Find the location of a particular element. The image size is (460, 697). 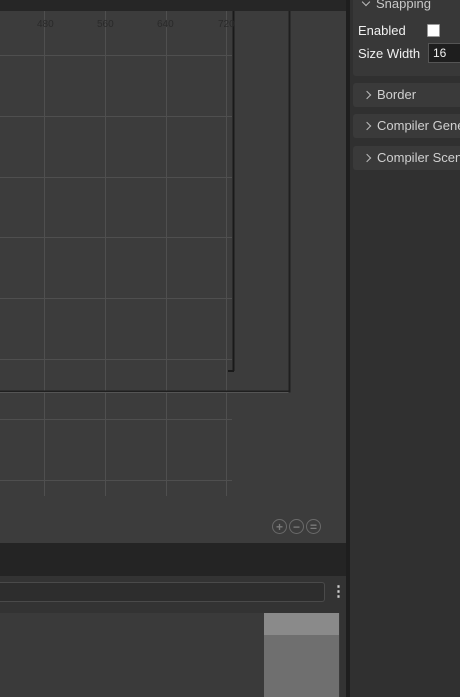

chevron-down-icon is located at coordinates (366, 3).